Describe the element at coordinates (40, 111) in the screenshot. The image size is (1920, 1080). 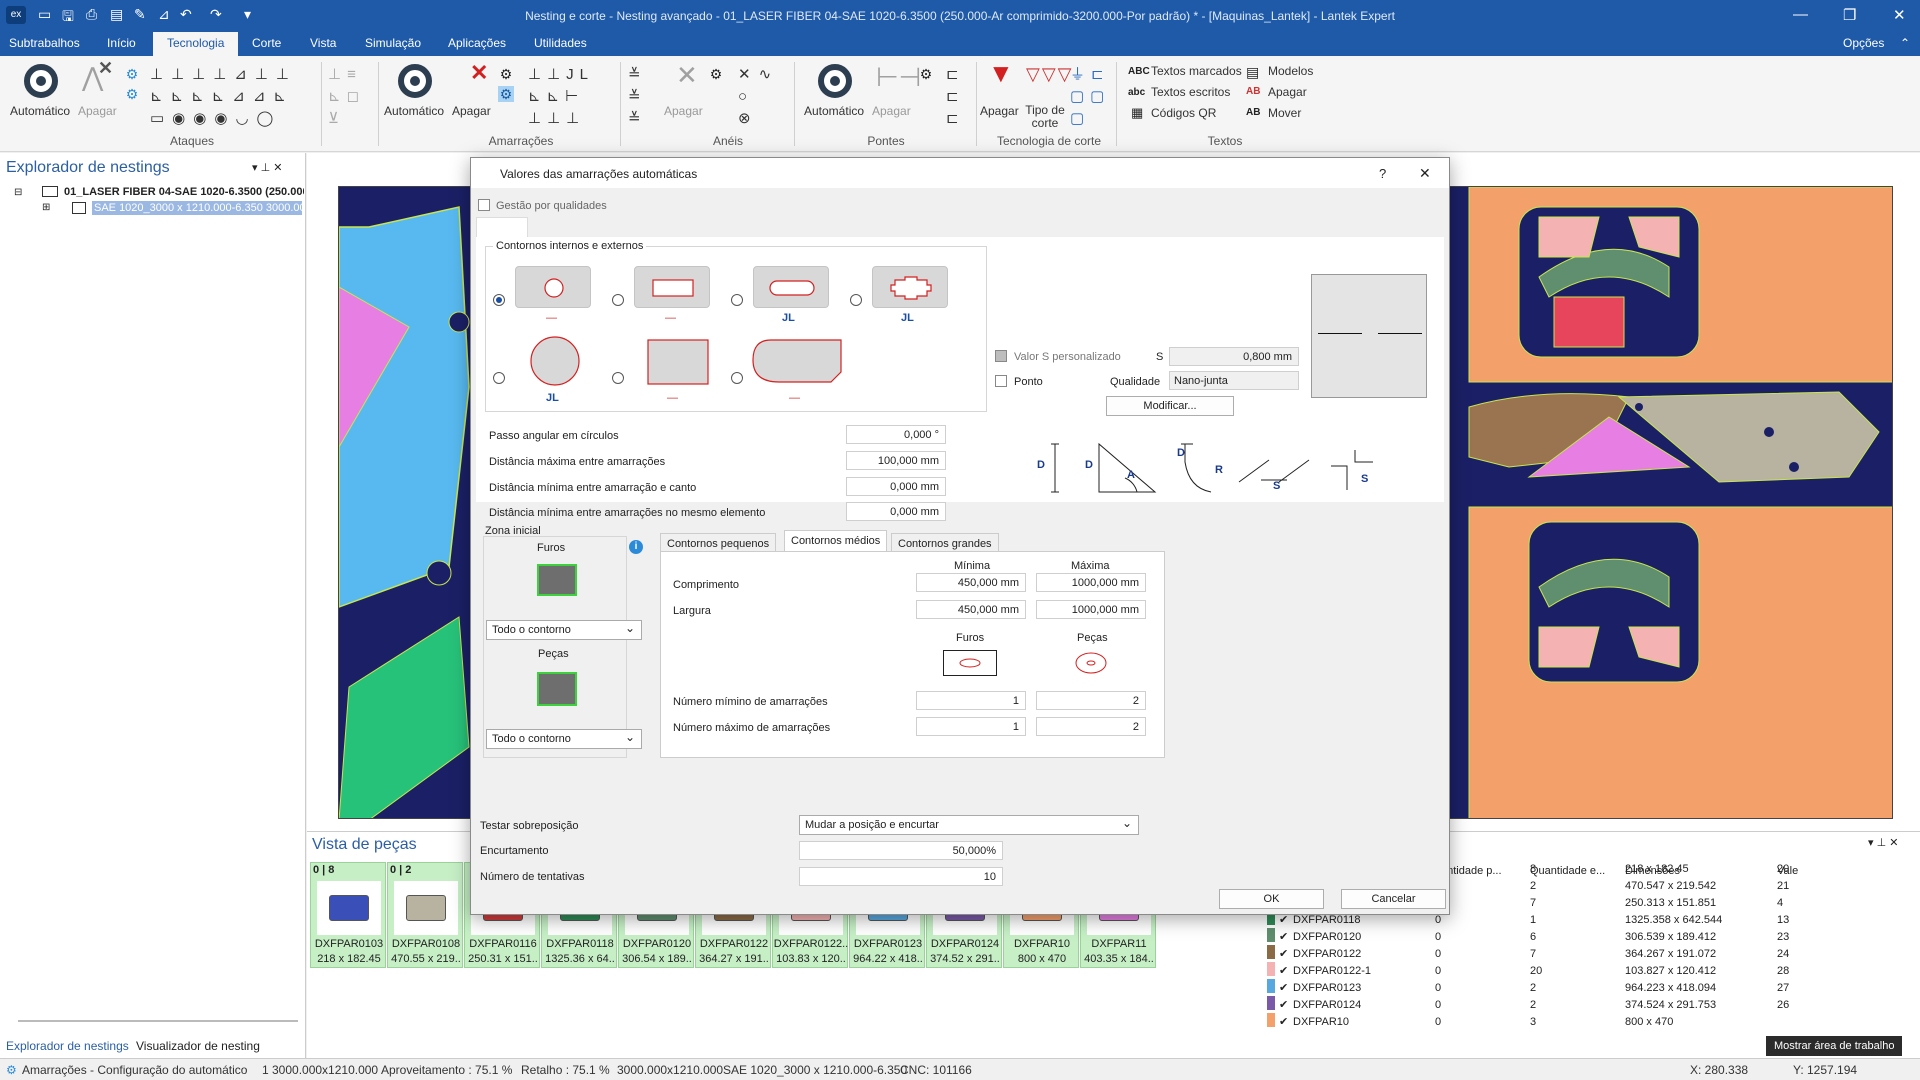
I see `ataques-automatico-label: Automático` at that location.